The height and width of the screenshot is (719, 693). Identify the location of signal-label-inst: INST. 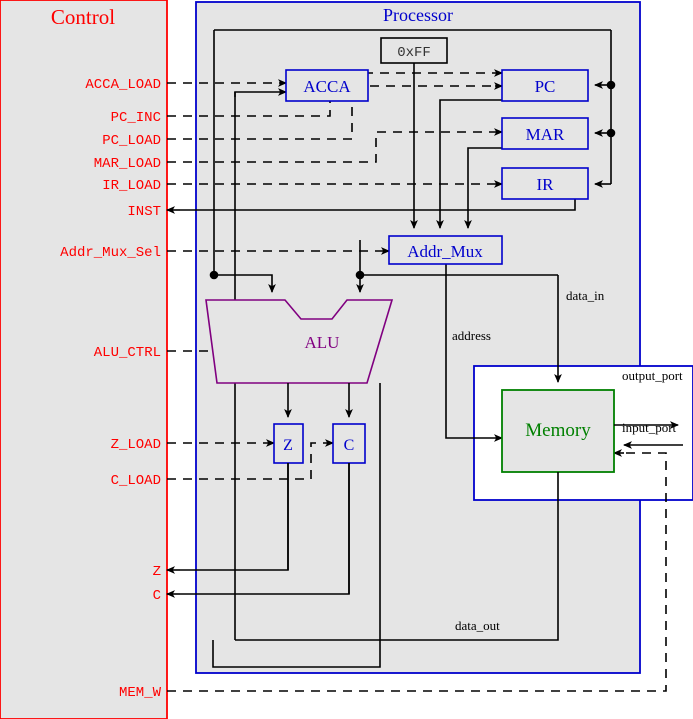
(144, 212).